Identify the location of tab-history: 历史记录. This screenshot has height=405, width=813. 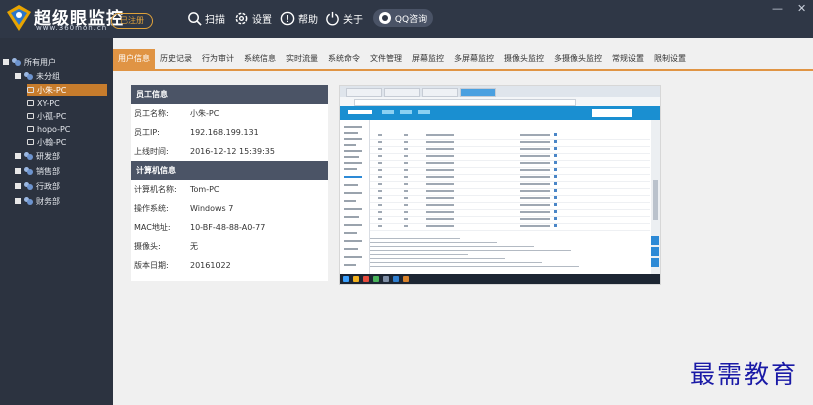
(176, 59).